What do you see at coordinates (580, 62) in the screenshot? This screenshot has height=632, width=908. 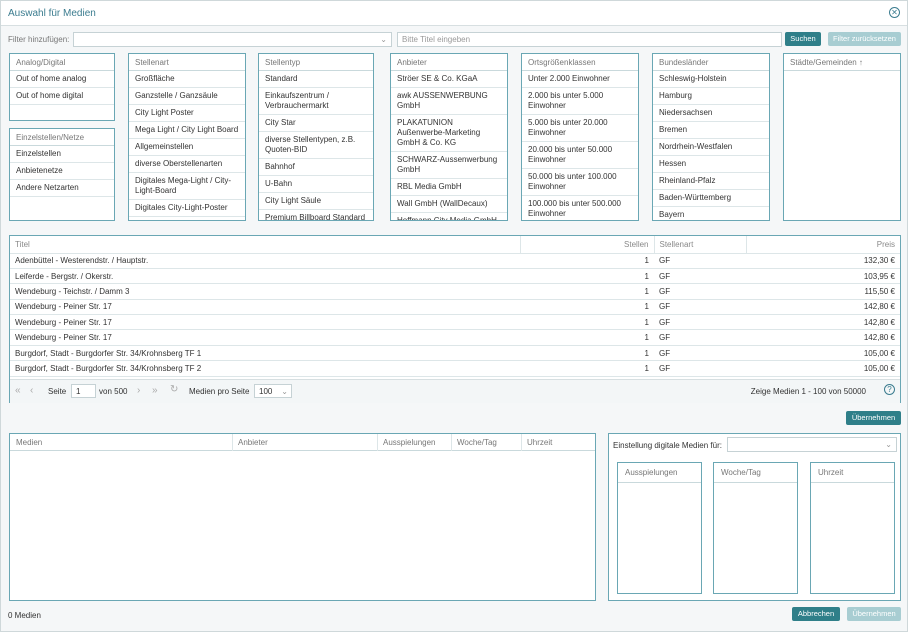 I see `panel-title: Ortsgrößenklassen` at bounding box center [580, 62].